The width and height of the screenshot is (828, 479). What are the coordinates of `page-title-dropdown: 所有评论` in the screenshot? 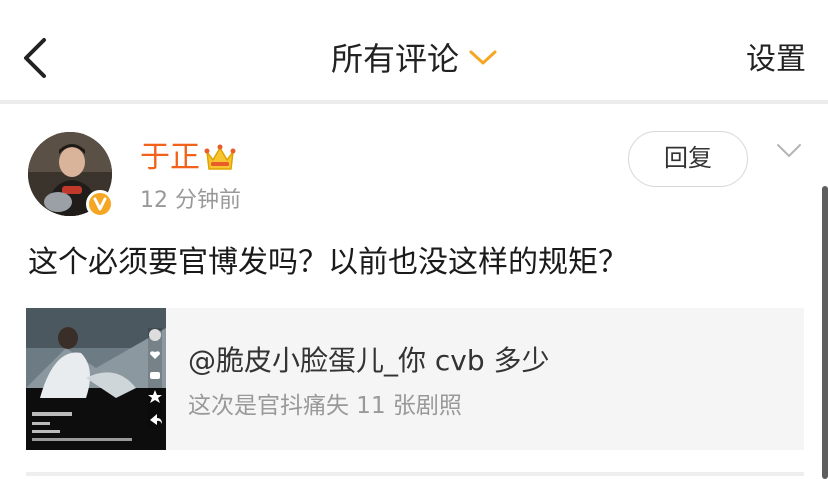 It's located at (414, 59).